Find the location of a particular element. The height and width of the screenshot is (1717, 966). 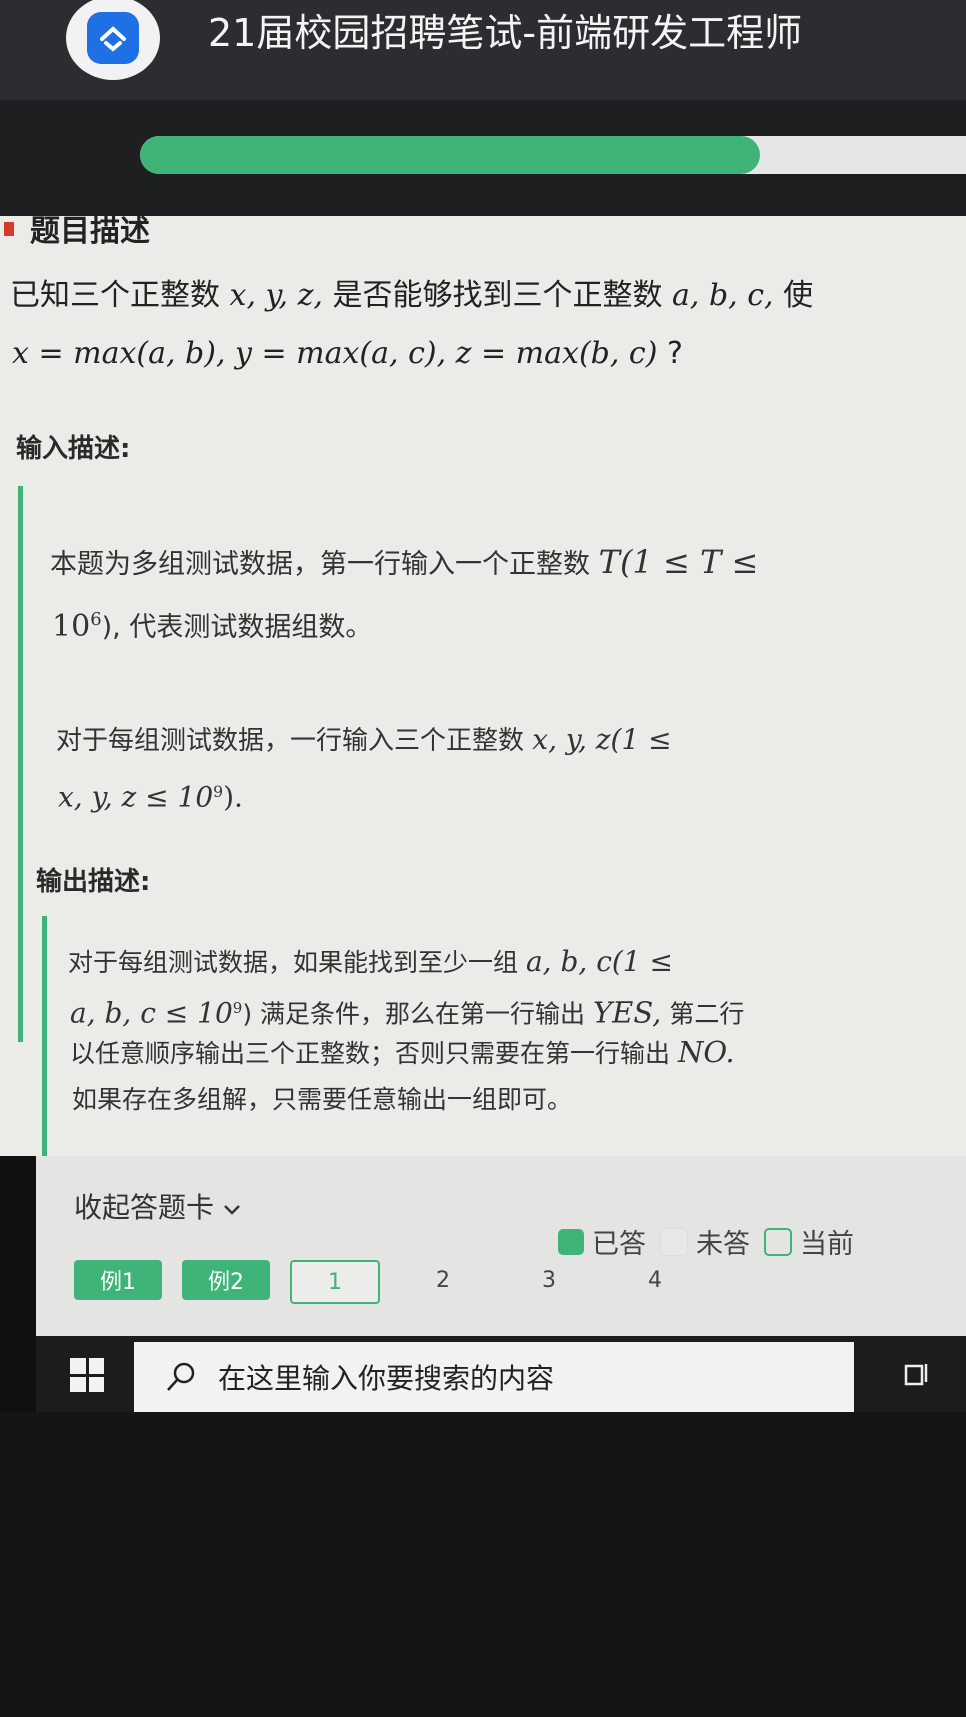

taskbar-search-box: 在这里输入你要搜索的内容 is located at coordinates (494, 1377).